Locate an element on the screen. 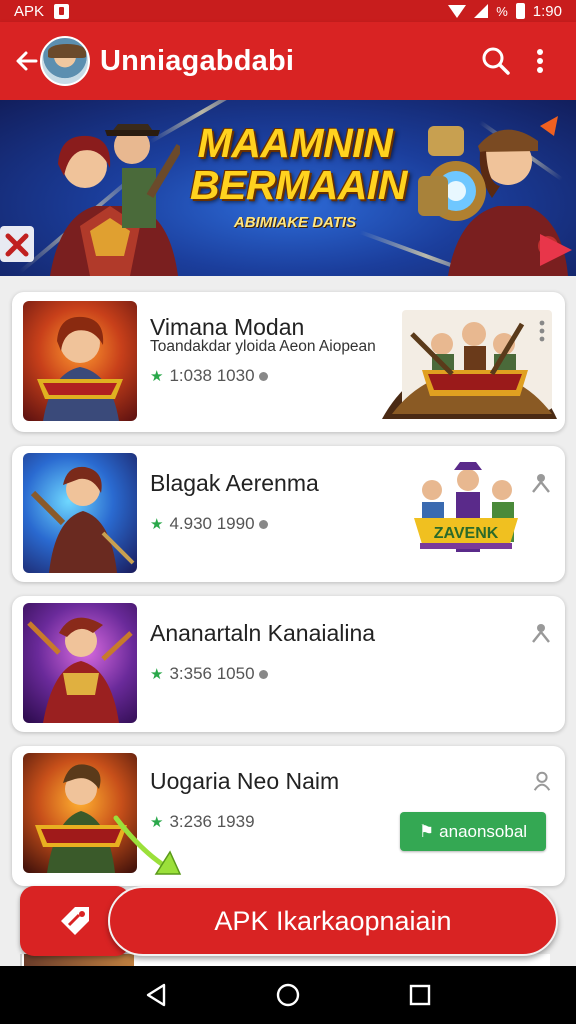  app-subtitle: Toandakdar yloida Aeon Aiopean is located at coordinates (263, 346).